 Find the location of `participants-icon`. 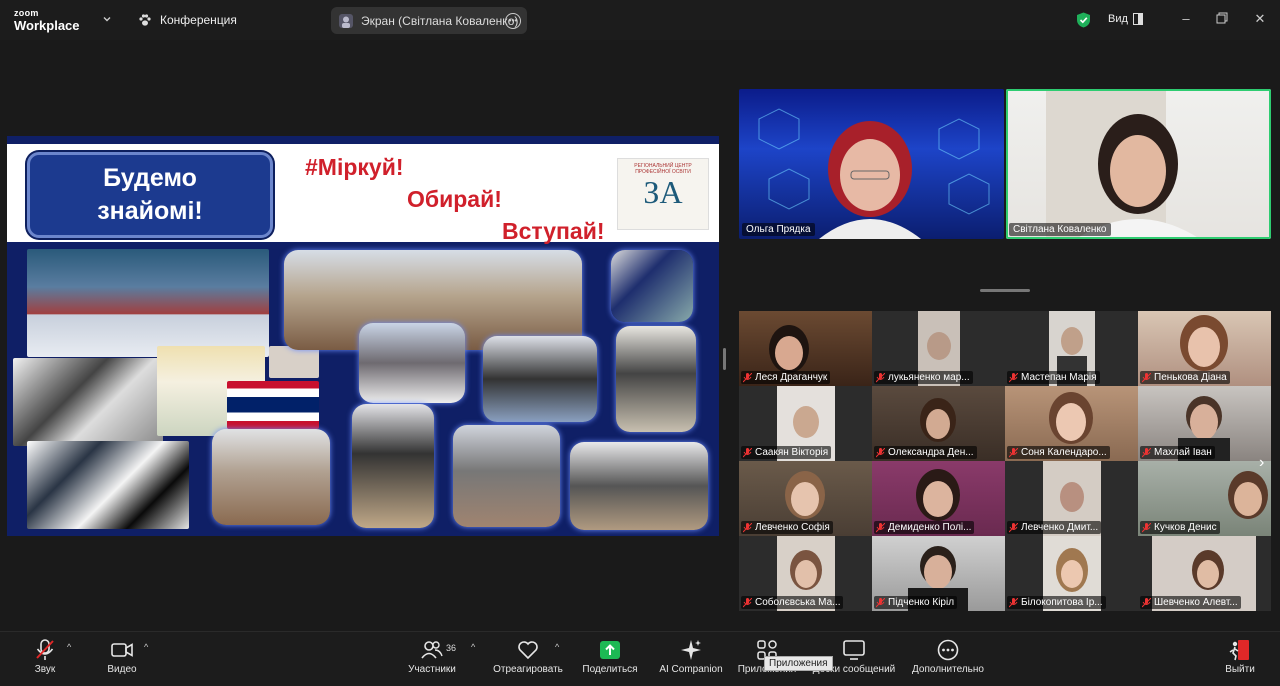

participants-icon is located at coordinates (432, 650).